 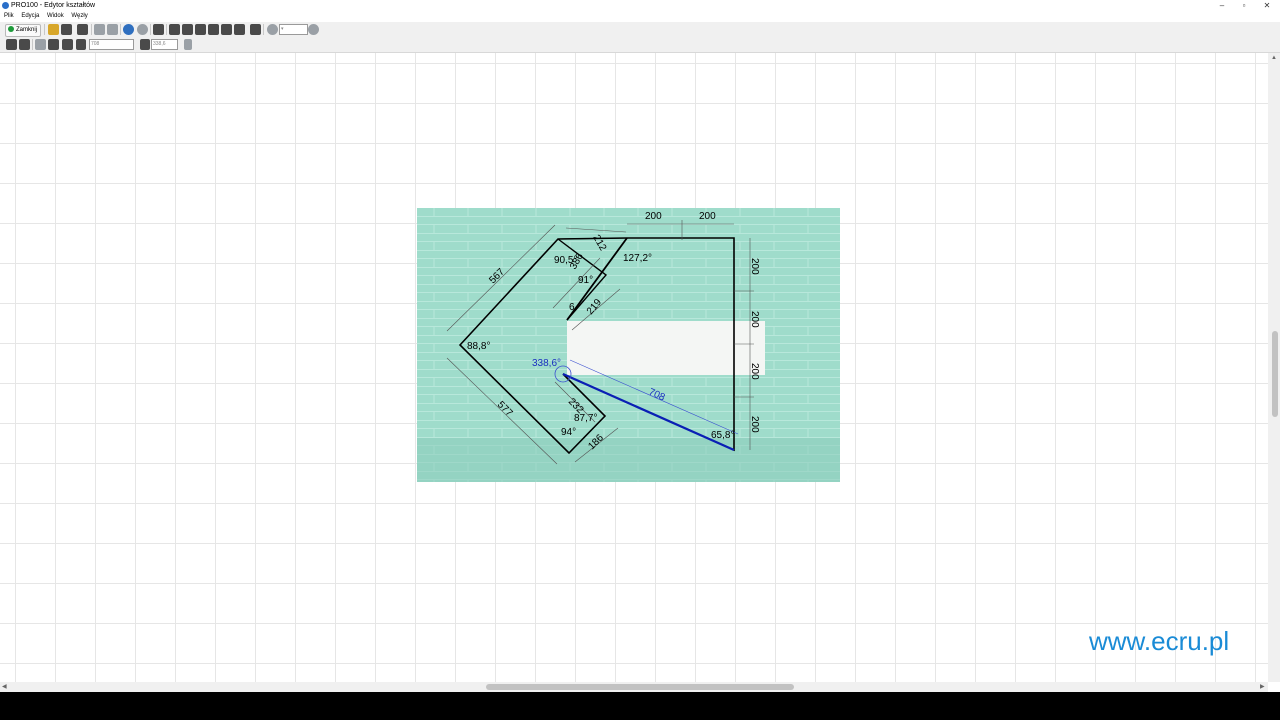 I want to click on angle-6: 6, so click(x=572, y=307).